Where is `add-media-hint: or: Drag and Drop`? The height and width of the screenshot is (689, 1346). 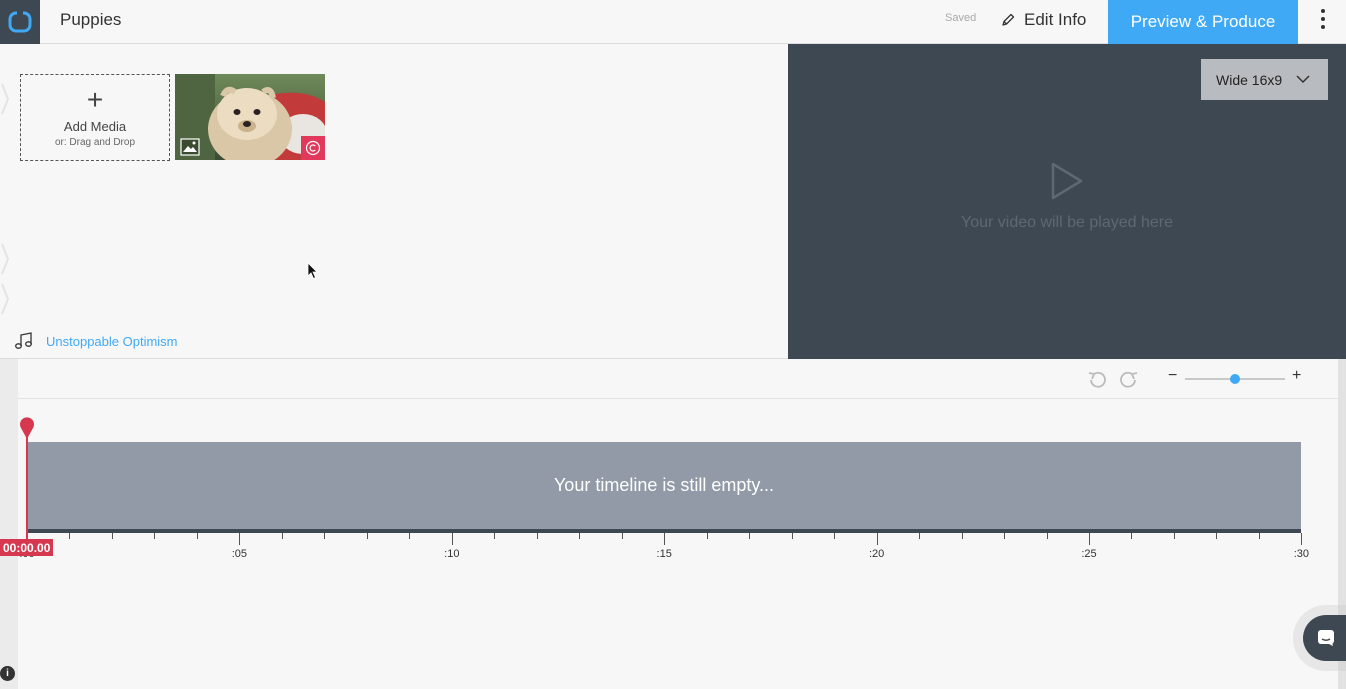
add-media-hint: or: Drag and Drop is located at coordinates (95, 142).